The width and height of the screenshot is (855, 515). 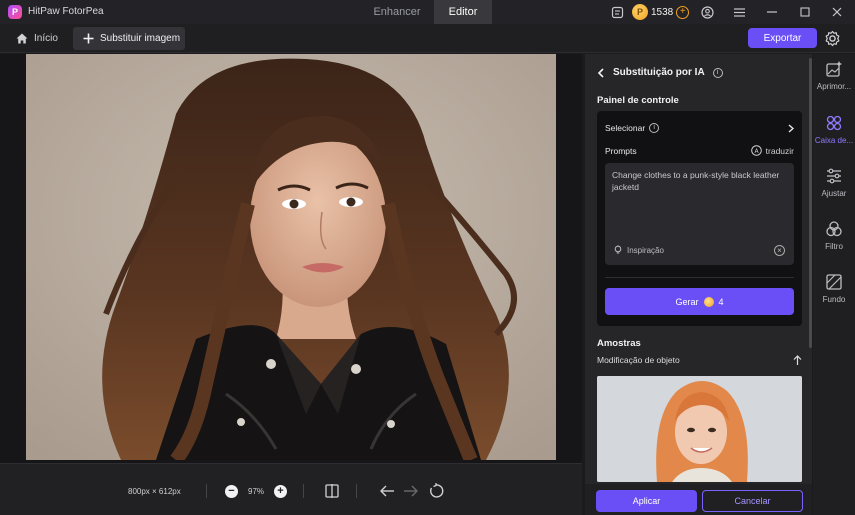 I want to click on panel-scrollbar, so click(x=810, y=203).